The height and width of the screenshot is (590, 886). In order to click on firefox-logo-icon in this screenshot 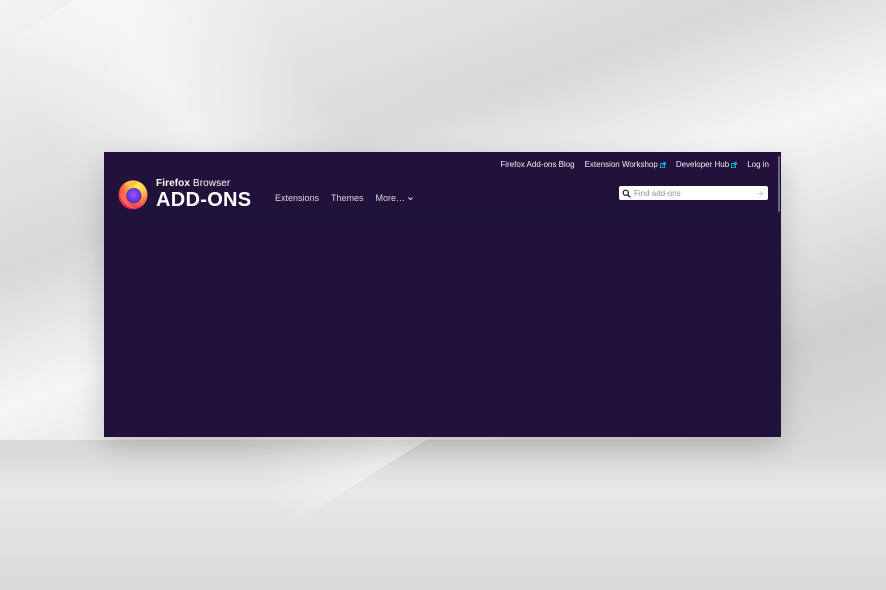, I will do `click(133, 195)`.